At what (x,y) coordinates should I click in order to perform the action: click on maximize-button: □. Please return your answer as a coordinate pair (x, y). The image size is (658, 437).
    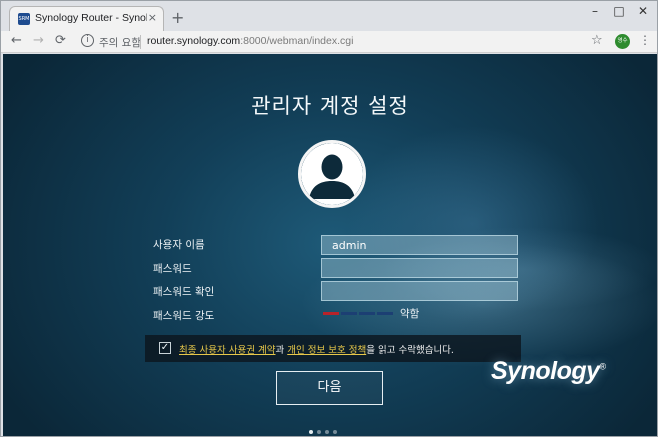
    Looking at the image, I should click on (619, 12).